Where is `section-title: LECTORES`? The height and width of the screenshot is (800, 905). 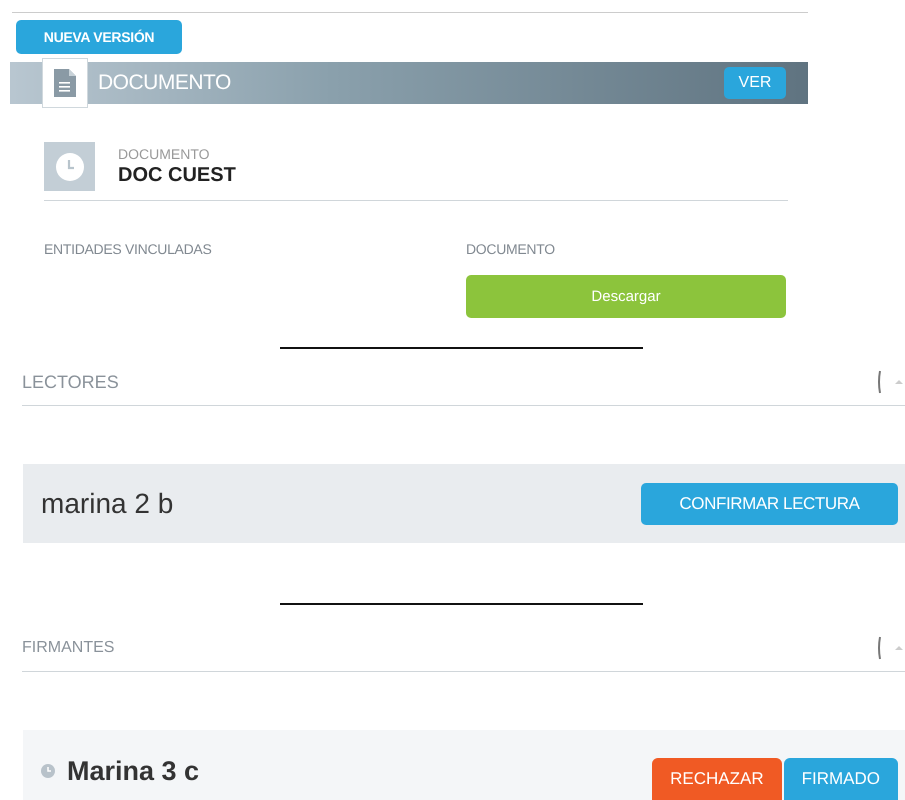 section-title: LECTORES is located at coordinates (70, 382).